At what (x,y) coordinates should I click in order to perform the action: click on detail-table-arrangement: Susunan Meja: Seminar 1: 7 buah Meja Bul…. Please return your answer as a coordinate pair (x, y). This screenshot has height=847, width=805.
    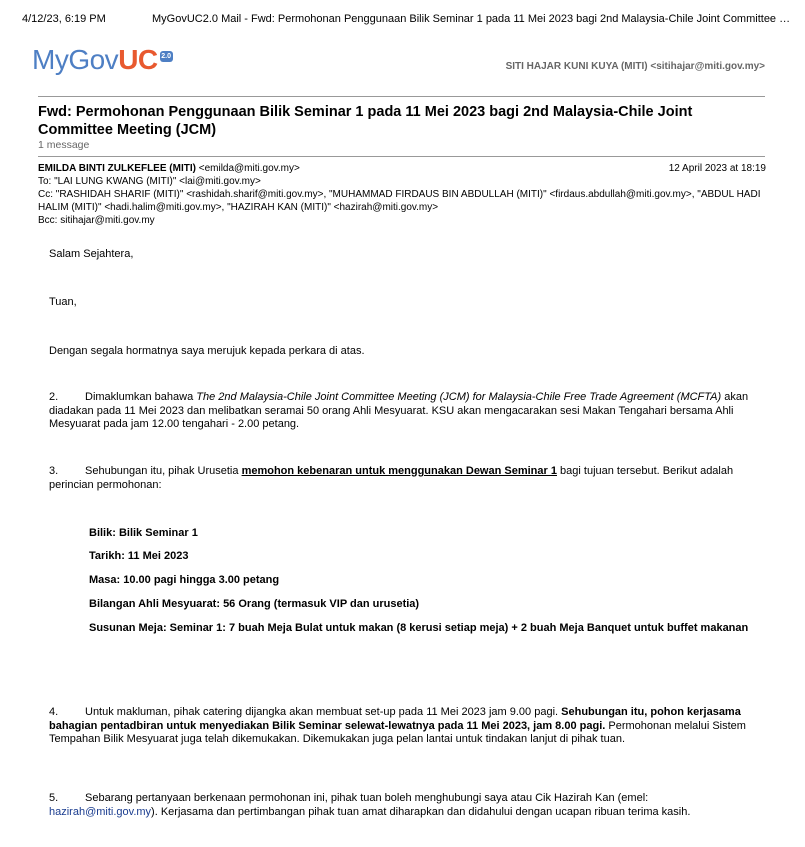
    Looking at the image, I should click on (419, 628).